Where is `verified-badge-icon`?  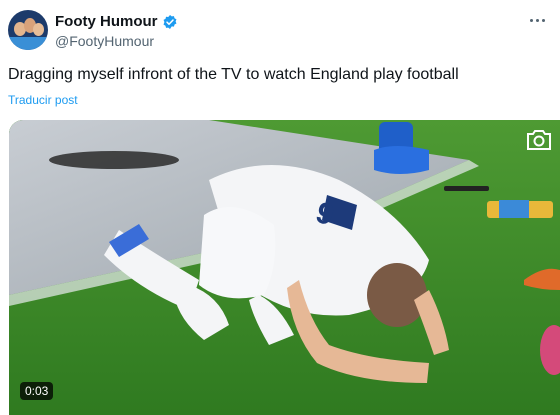 verified-badge-icon is located at coordinates (169, 21).